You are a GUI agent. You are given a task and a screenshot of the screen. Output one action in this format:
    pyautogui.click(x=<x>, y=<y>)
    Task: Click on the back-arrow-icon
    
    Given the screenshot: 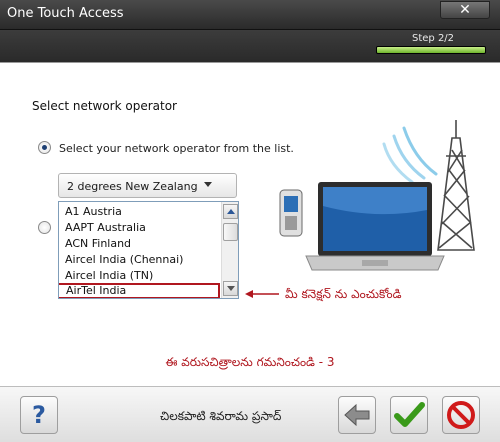 What is the action you would take?
    pyautogui.click(x=357, y=415)
    